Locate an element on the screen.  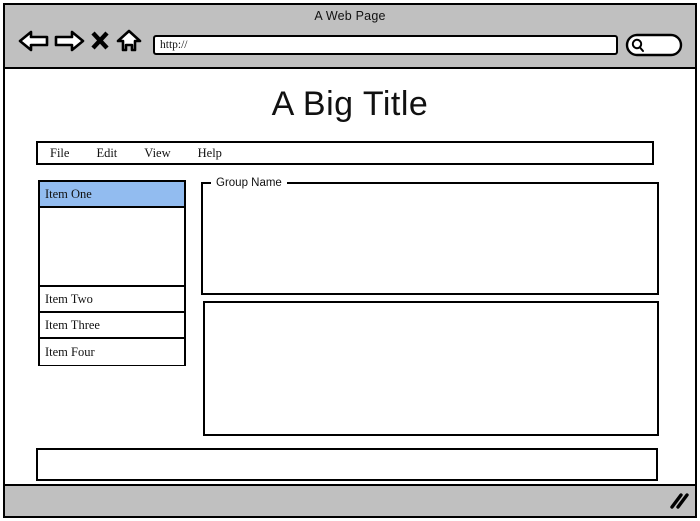
group-box-frame: Group Name is located at coordinates (430, 236).